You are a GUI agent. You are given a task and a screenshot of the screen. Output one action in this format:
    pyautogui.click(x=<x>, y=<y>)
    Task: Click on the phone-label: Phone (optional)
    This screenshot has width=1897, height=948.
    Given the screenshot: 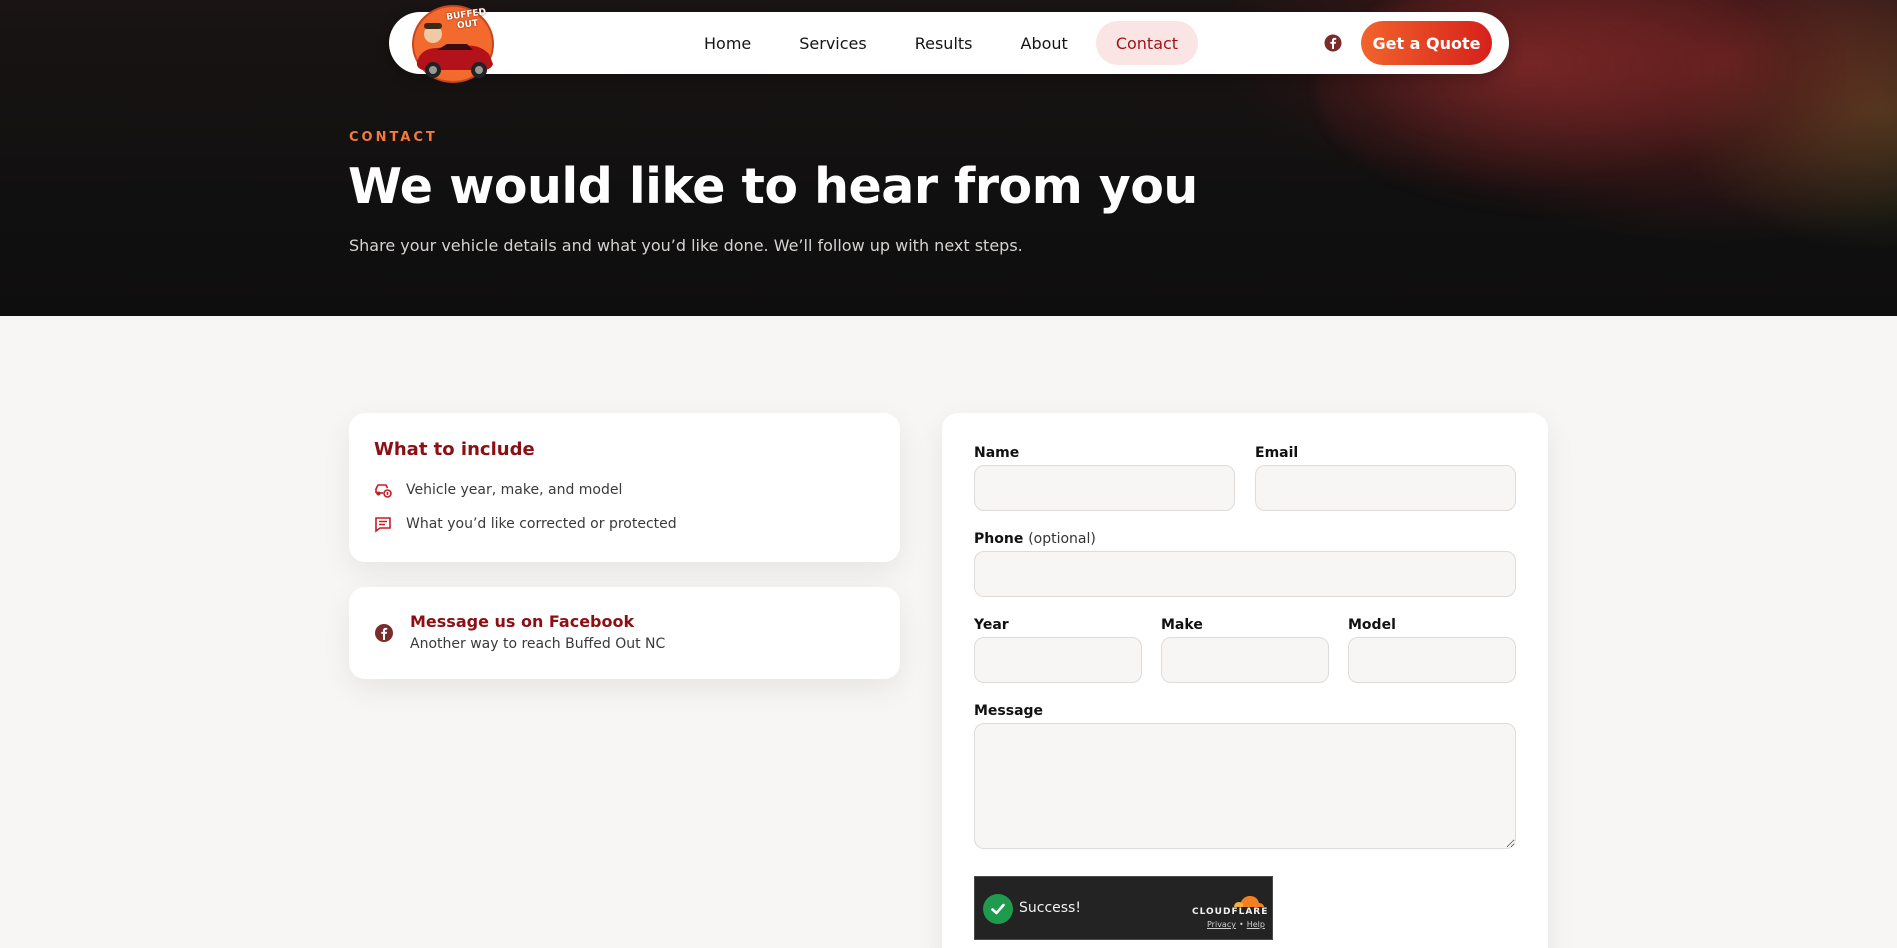 What is the action you would take?
    pyautogui.click(x=1035, y=539)
    